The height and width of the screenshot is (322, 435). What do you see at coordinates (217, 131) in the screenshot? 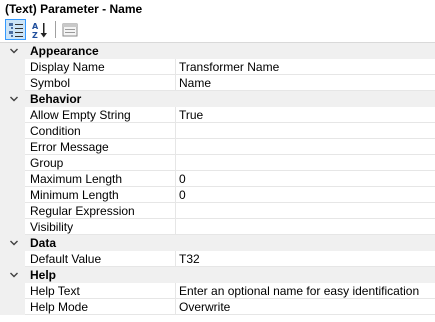
I see `property-row: Condition` at bounding box center [217, 131].